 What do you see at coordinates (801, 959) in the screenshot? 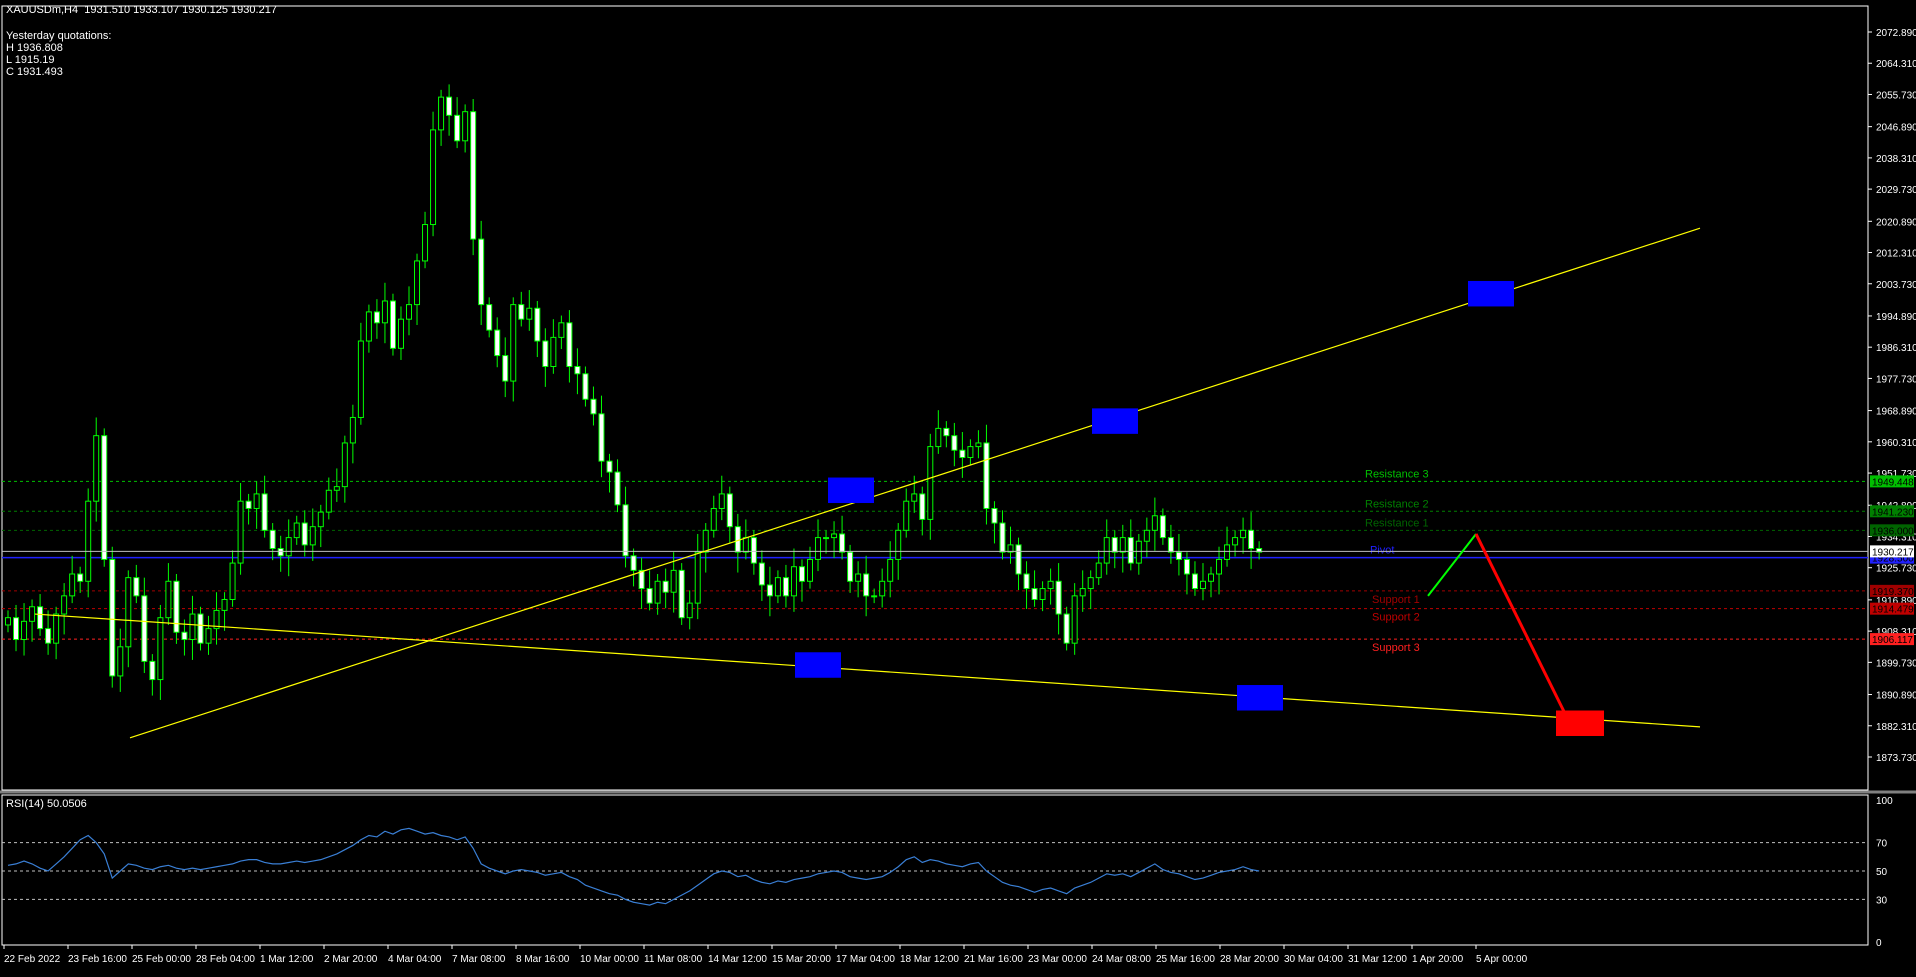
I see `time-axis-label: 15 Mar 20:00` at bounding box center [801, 959].